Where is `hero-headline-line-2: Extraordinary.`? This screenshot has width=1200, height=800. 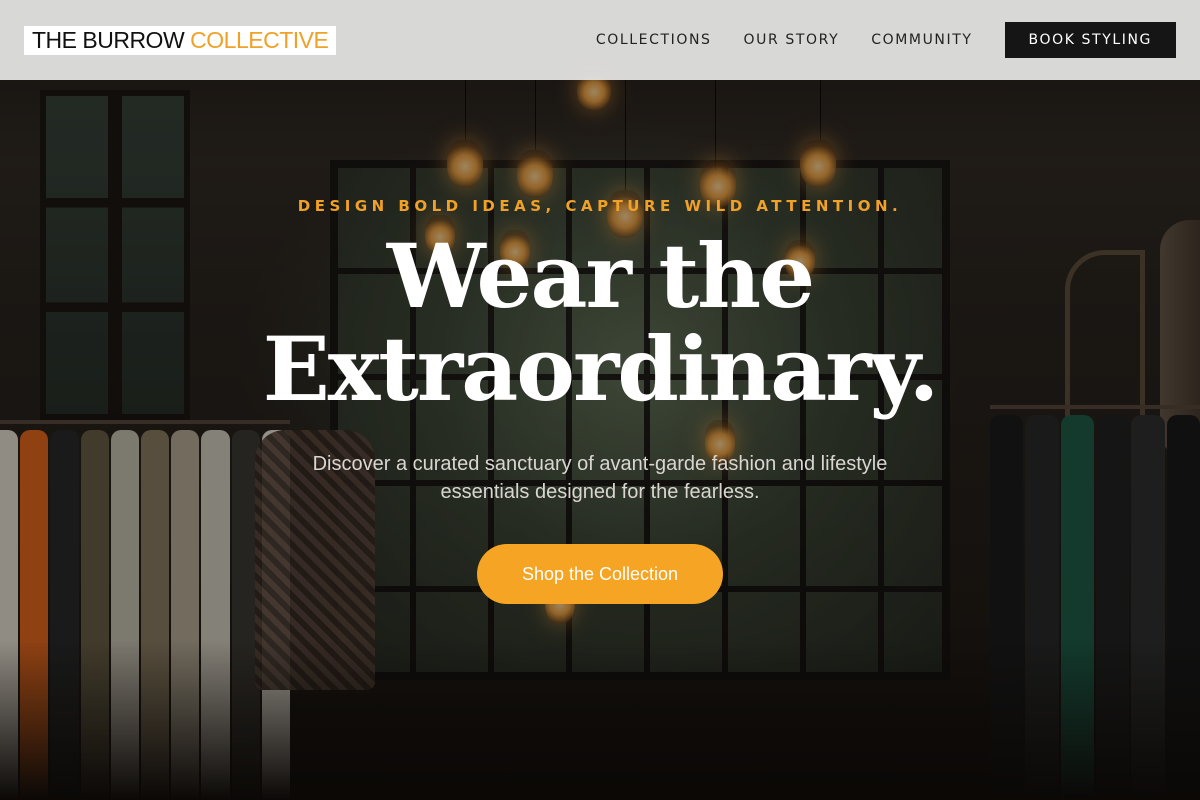
hero-headline-line-2: Extraordinary. is located at coordinates (601, 369).